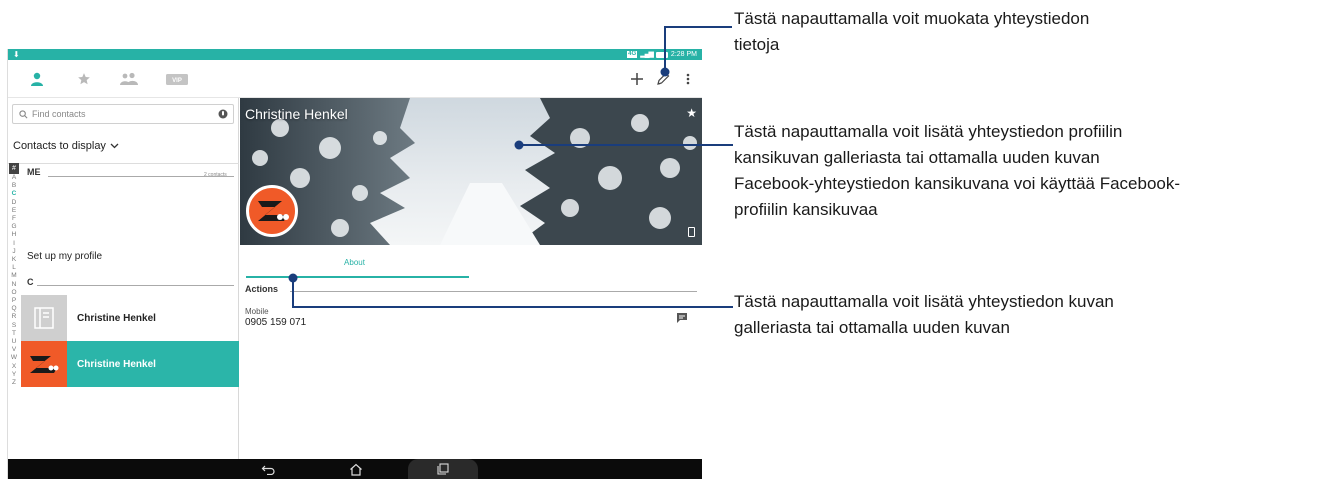 The width and height of the screenshot is (1336, 479). I want to click on vip-label: VIP, so click(177, 81).